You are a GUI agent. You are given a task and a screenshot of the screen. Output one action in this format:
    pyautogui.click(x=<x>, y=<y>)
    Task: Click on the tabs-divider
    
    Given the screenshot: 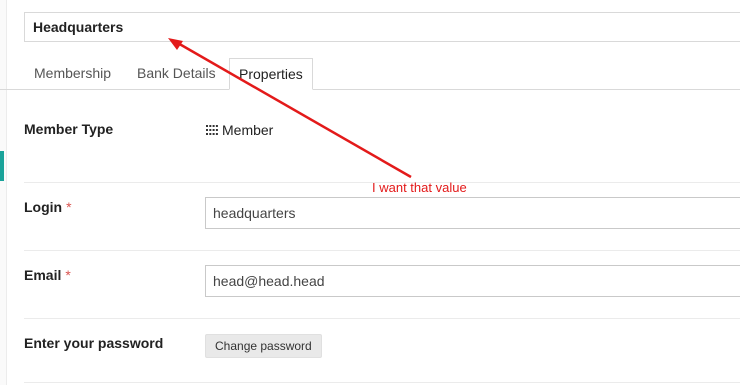 What is the action you would take?
    pyautogui.click(x=370, y=89)
    